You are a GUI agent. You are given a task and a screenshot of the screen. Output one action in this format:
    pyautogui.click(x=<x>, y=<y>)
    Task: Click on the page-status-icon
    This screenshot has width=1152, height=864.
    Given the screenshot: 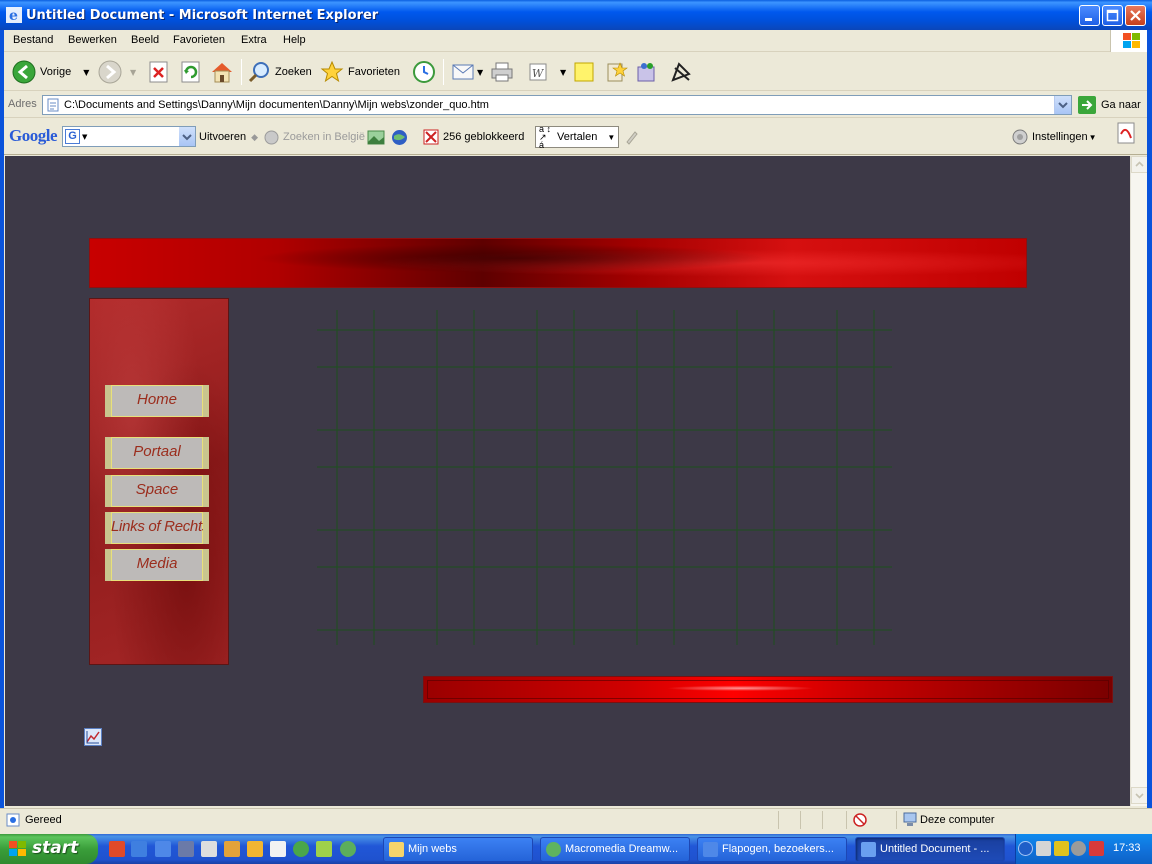 What is the action you would take?
    pyautogui.click(x=13, y=820)
    